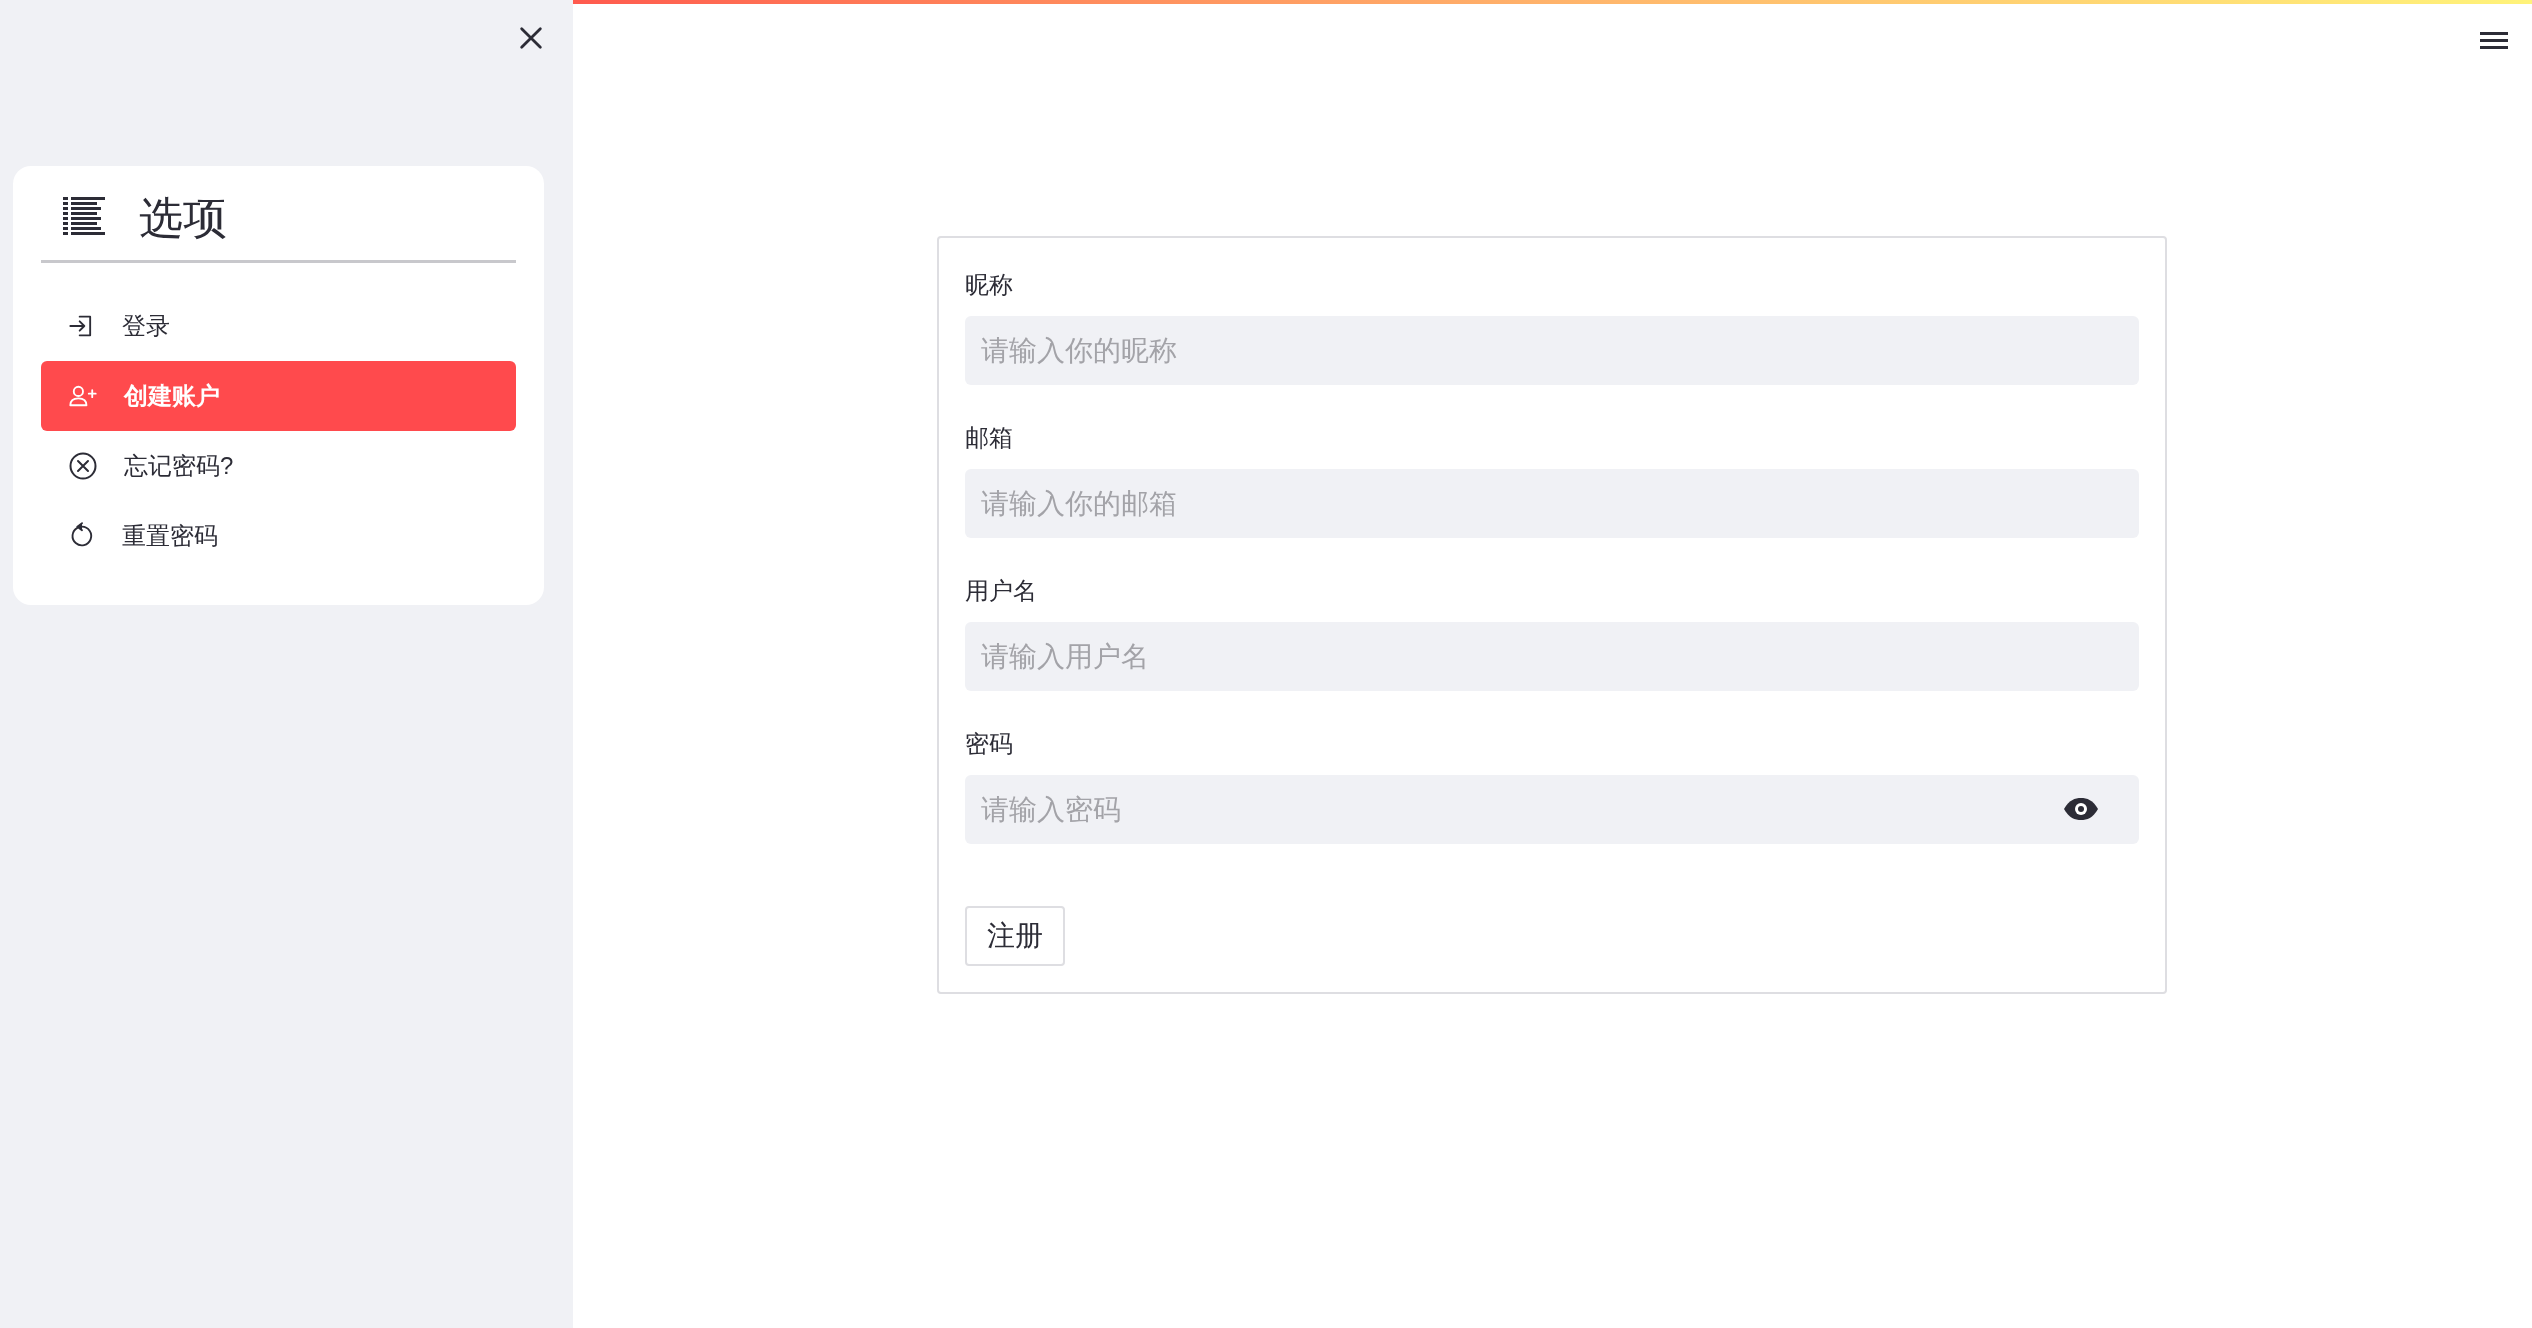  Describe the element at coordinates (989, 285) in the screenshot. I see `field-label: 昵称` at that location.